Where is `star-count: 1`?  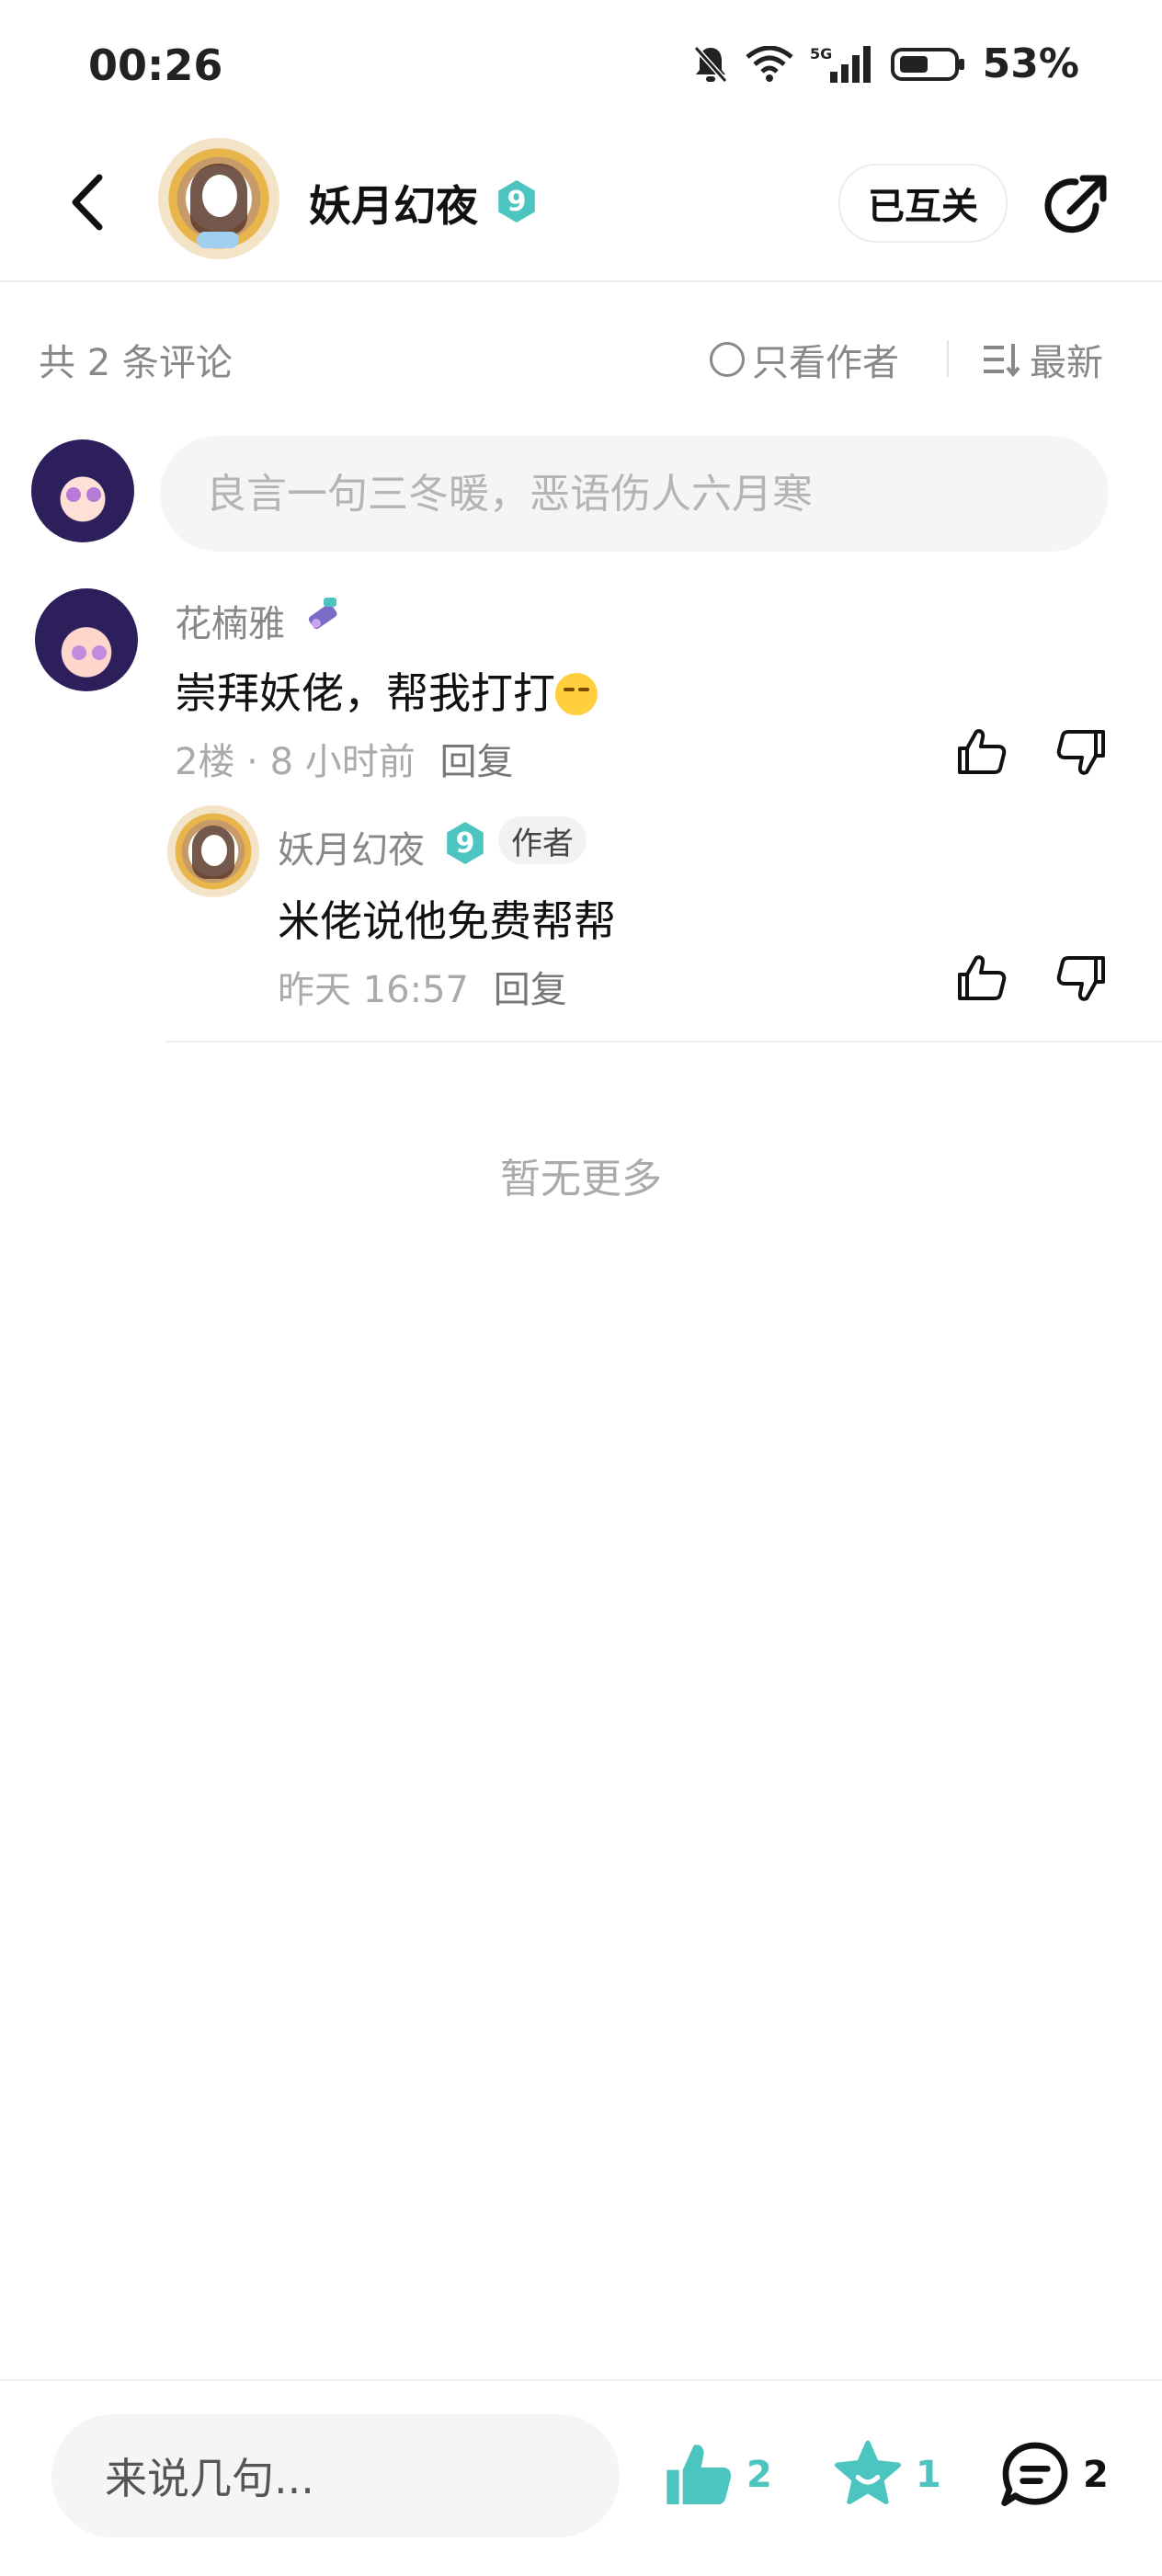 star-count: 1 is located at coordinates (929, 2475).